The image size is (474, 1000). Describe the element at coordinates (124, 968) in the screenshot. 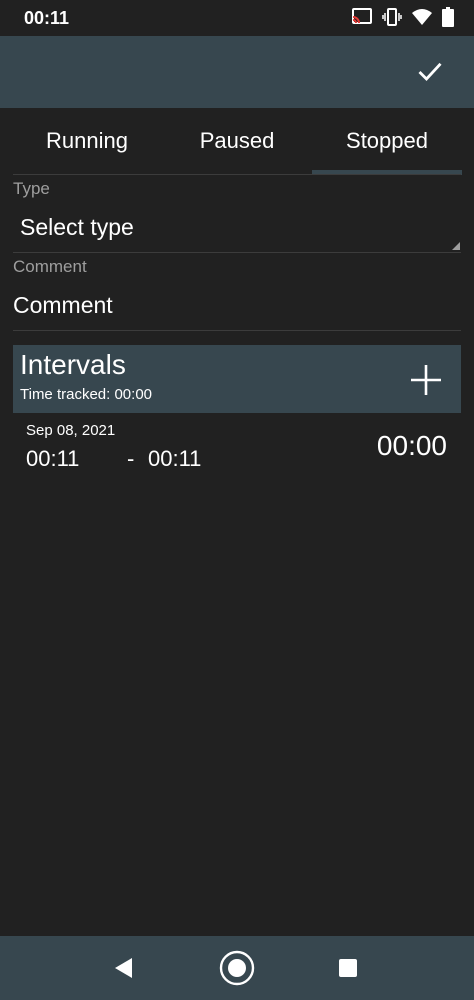

I see `back-icon` at that location.